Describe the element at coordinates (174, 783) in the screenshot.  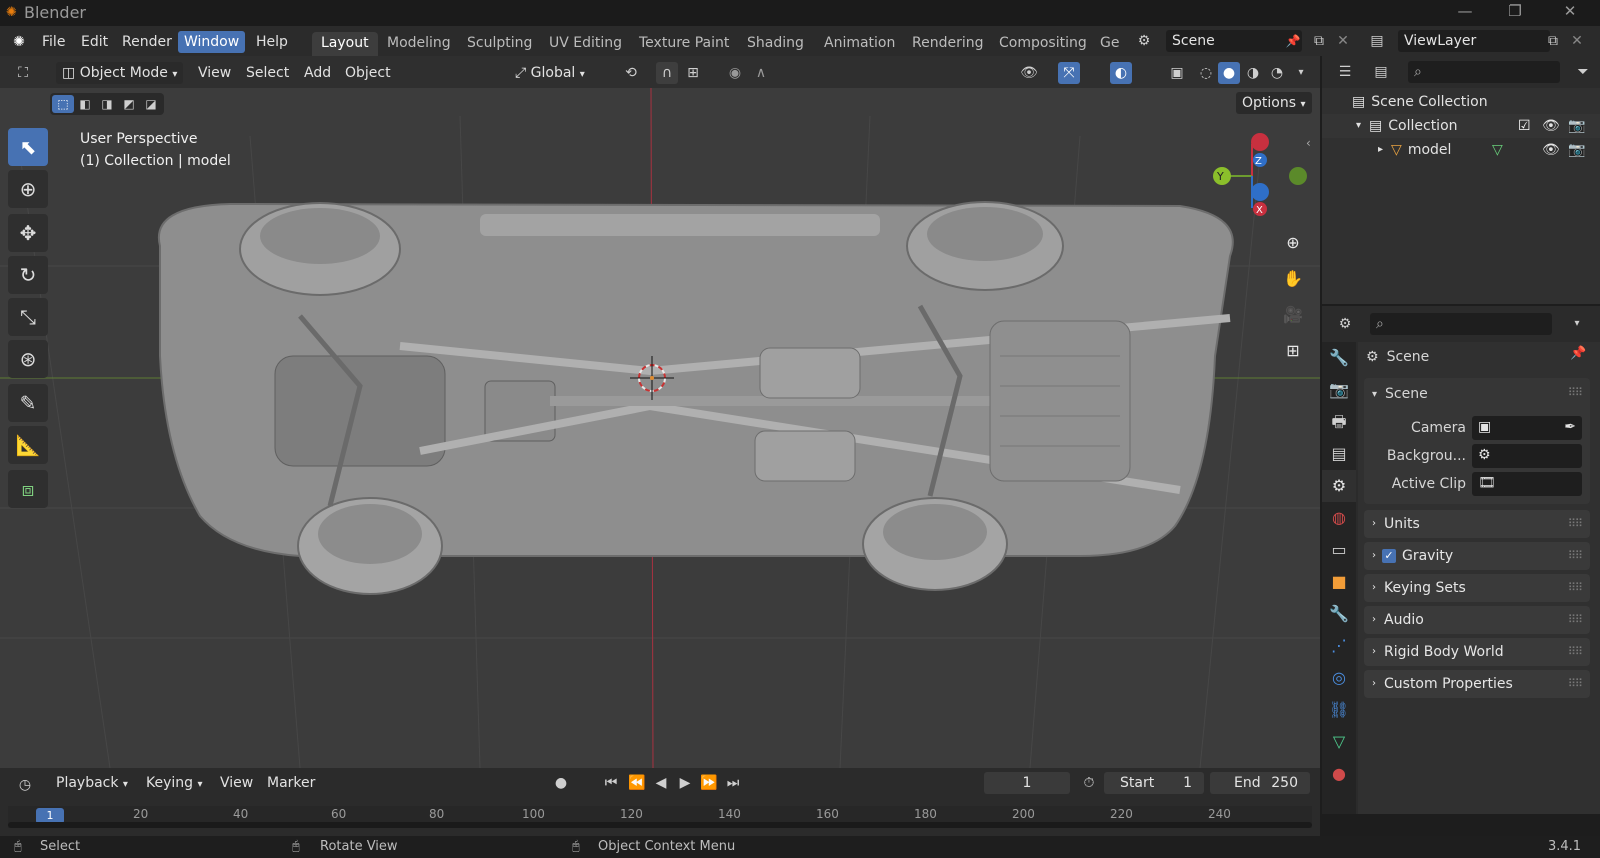
I see `timeline-menu-keying: Keying ▾` at that location.